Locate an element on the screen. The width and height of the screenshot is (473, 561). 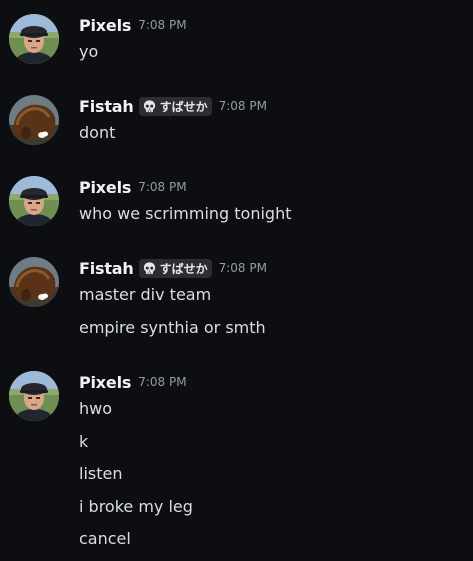
message-text: yo is located at coordinates (89, 51).